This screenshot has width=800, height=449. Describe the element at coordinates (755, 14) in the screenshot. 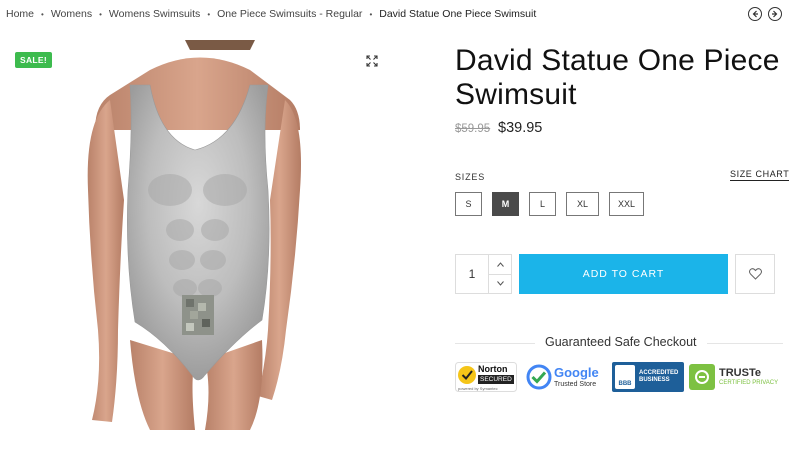

I see `arrow-left-circle-icon` at that location.